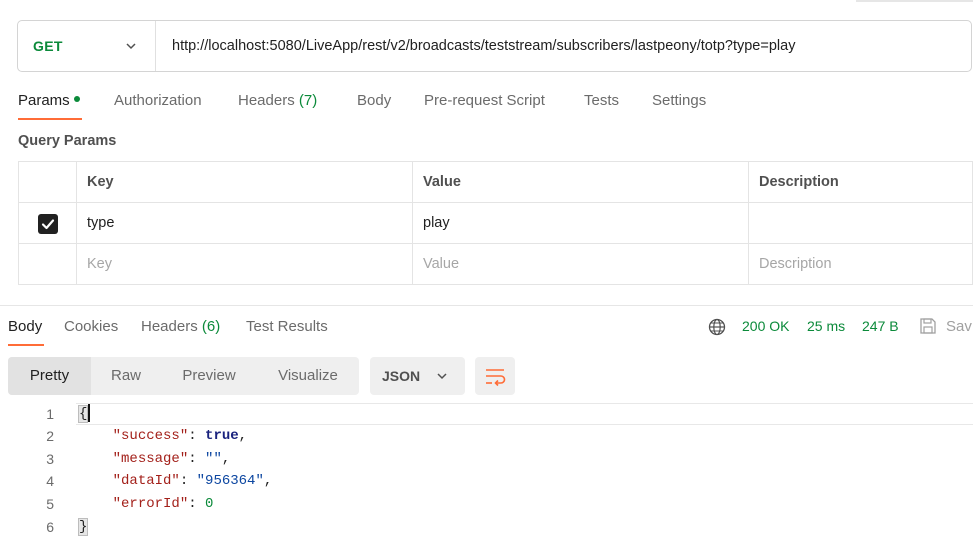 This screenshot has height=560, width=973. I want to click on tab-response-headers: Headers (6), so click(180, 326).